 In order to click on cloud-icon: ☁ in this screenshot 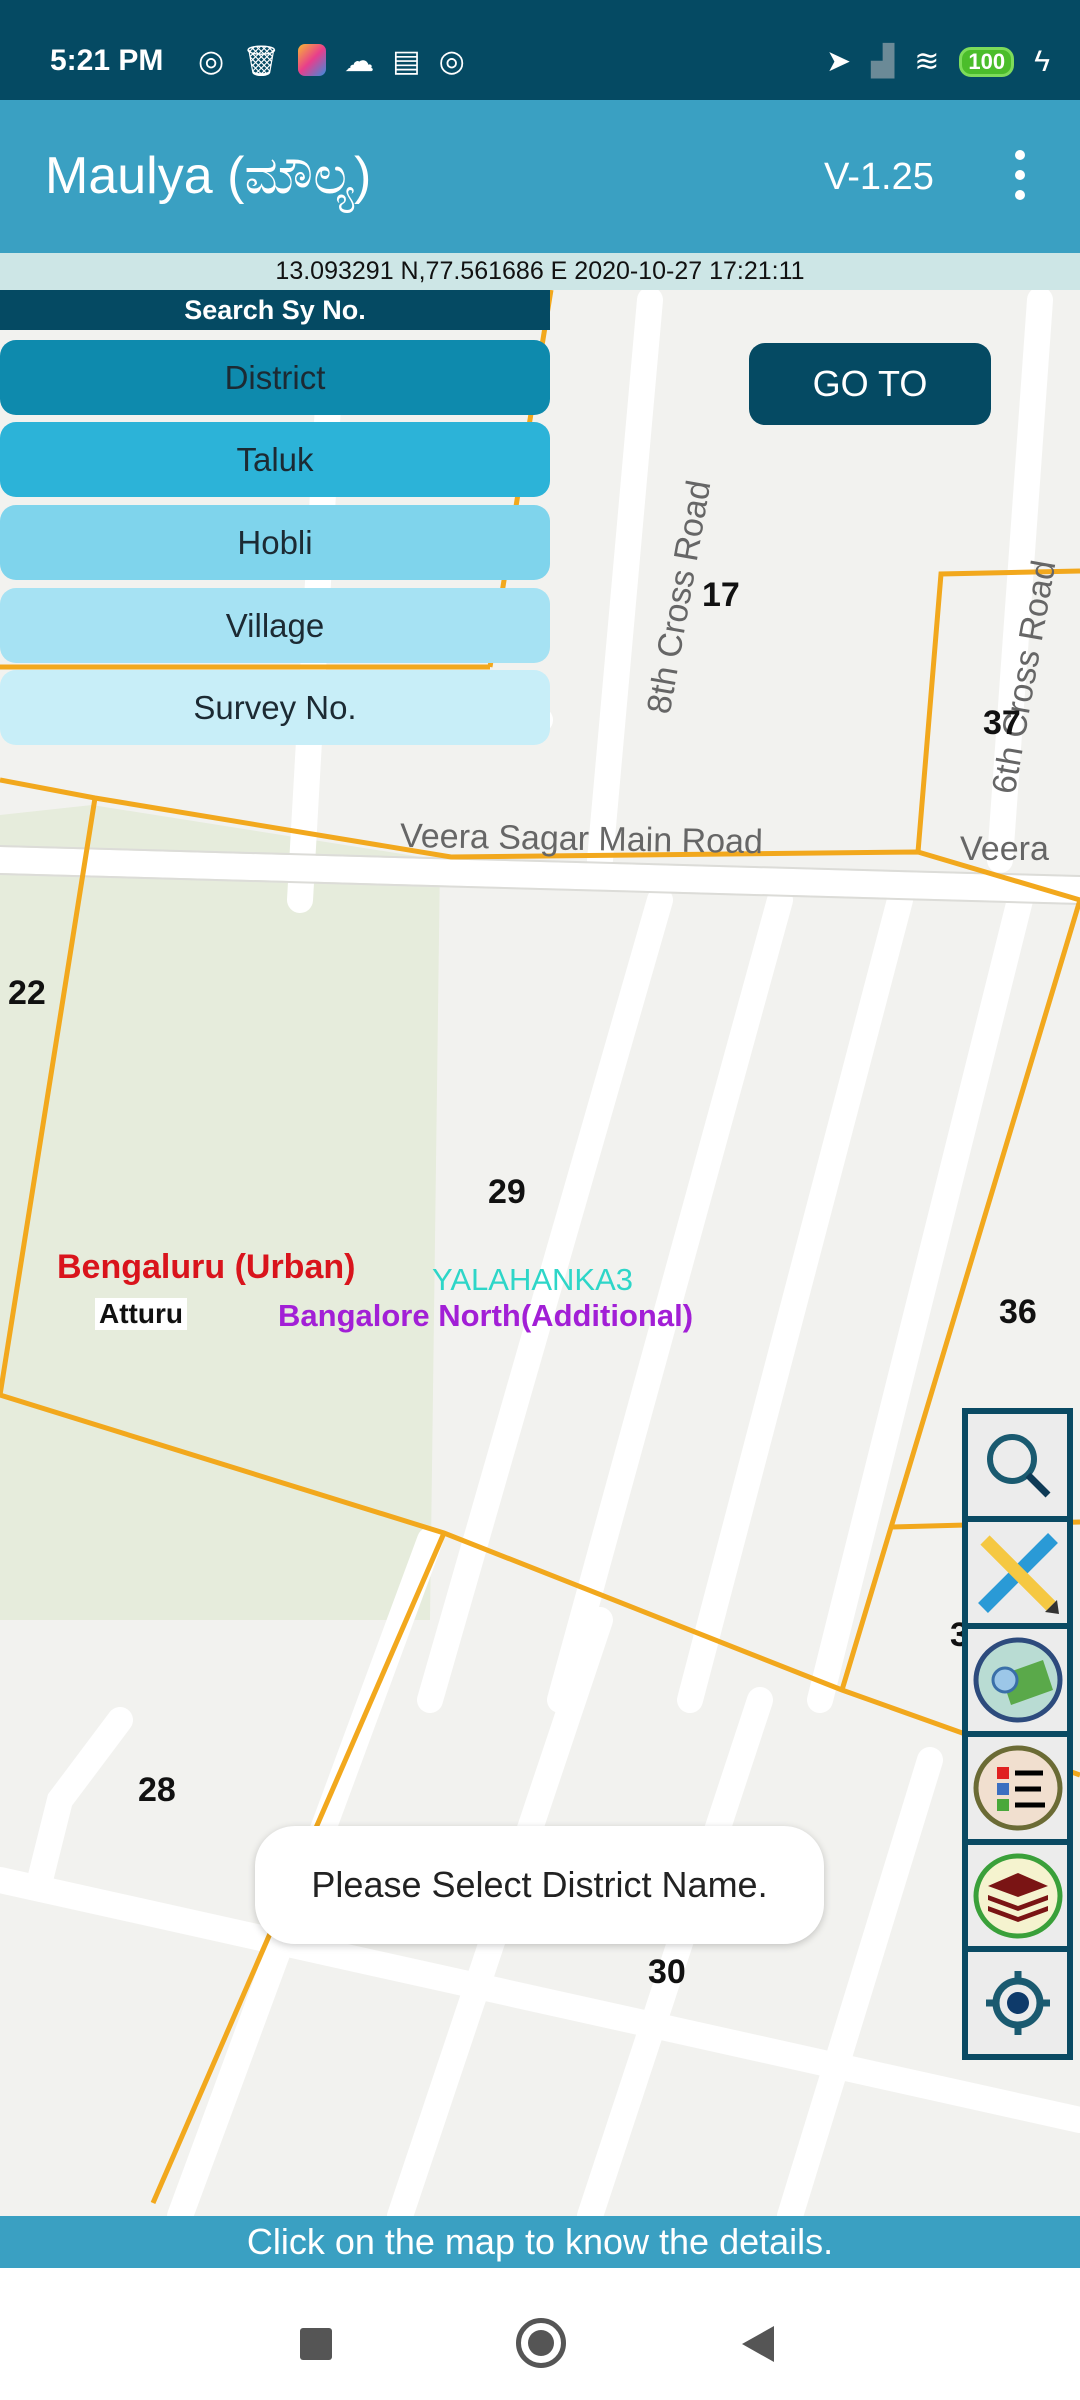, I will do `click(359, 61)`.